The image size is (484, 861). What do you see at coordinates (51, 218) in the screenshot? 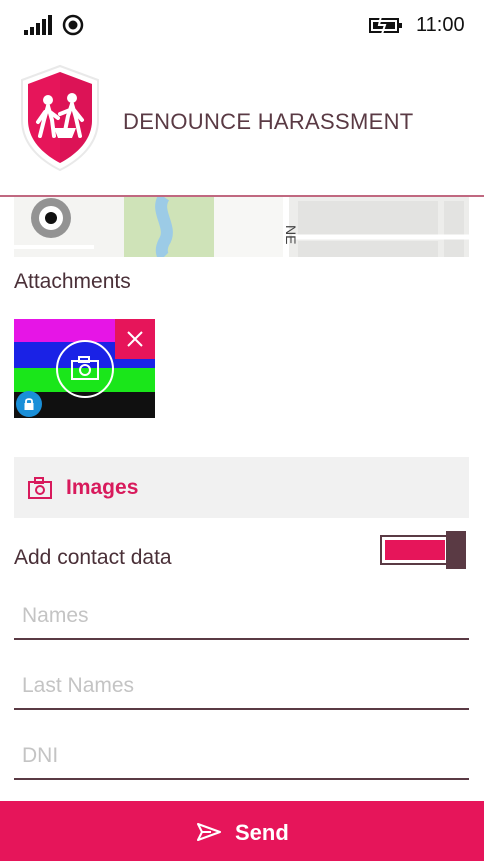
I see `map-pin-icon` at bounding box center [51, 218].